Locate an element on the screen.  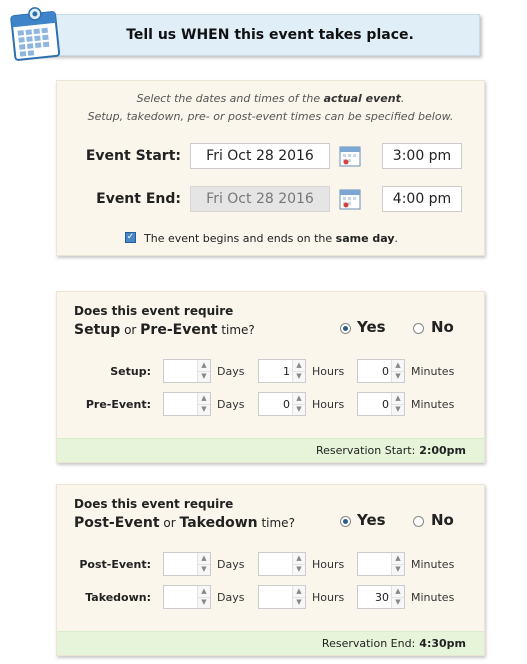
event-start-date-field: Fri Oct 28 2016 is located at coordinates (260, 156).